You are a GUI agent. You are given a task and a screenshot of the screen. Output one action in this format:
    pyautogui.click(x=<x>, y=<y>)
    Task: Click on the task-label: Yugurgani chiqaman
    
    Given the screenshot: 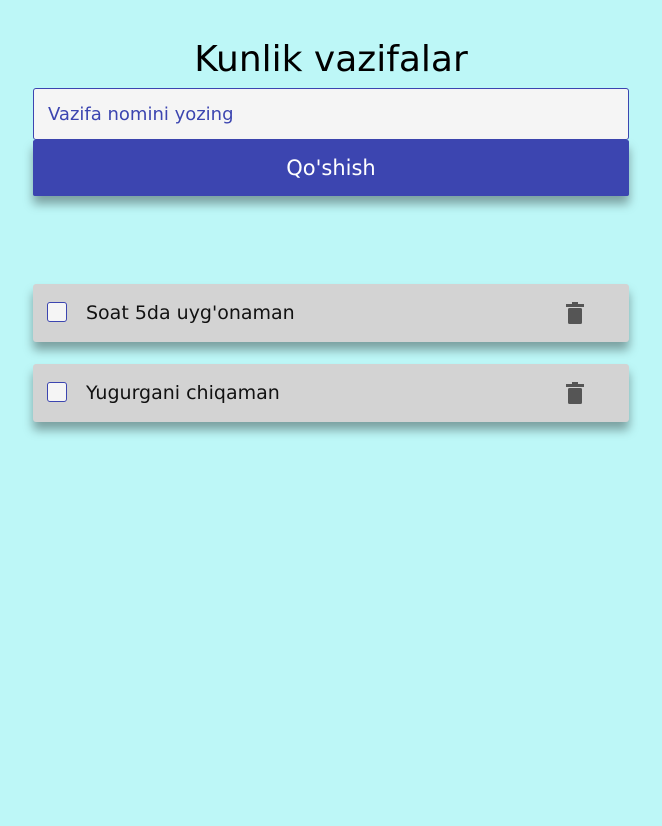 What is the action you would take?
    pyautogui.click(x=183, y=393)
    